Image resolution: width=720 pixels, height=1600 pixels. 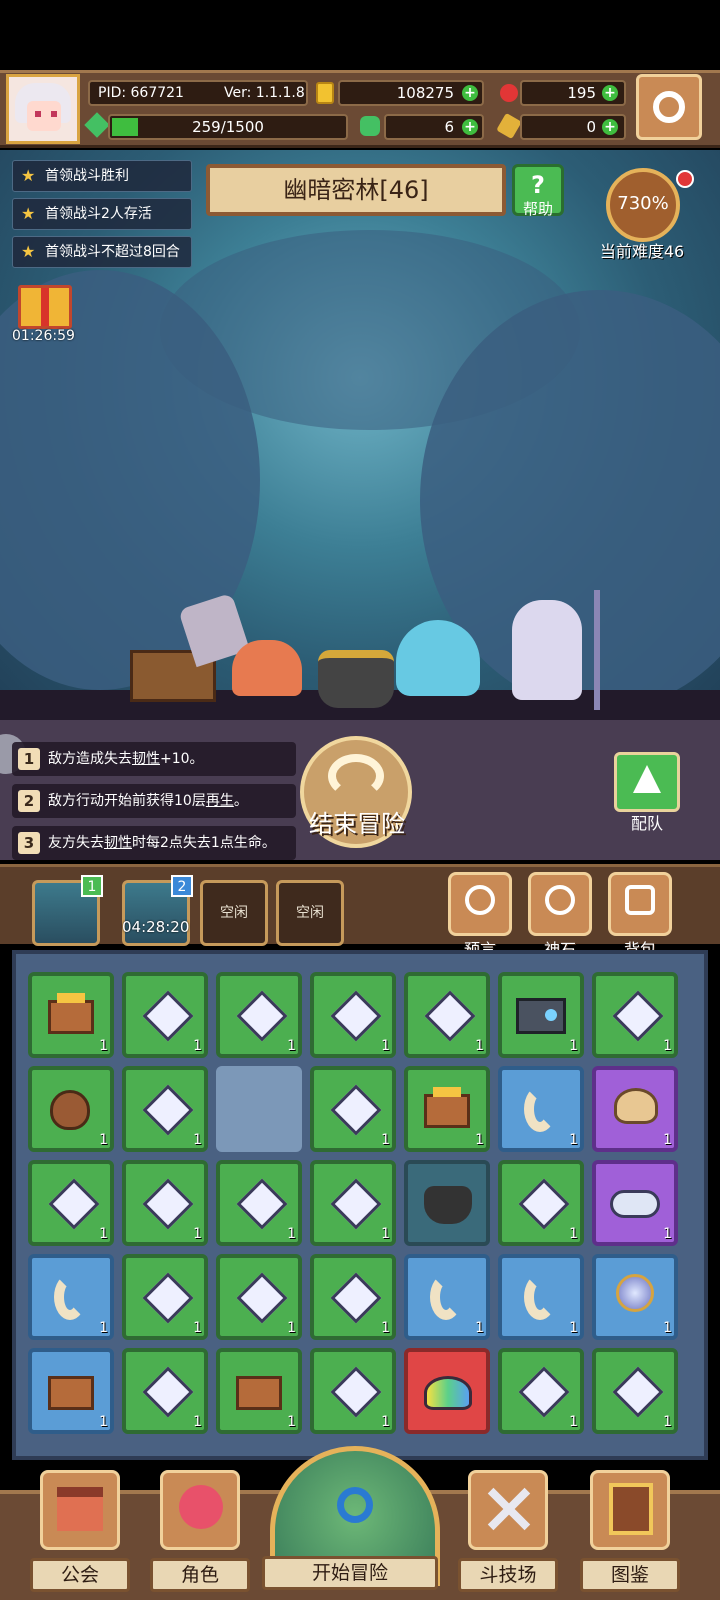 I want to click on character-icon, so click(x=201, y=1507).